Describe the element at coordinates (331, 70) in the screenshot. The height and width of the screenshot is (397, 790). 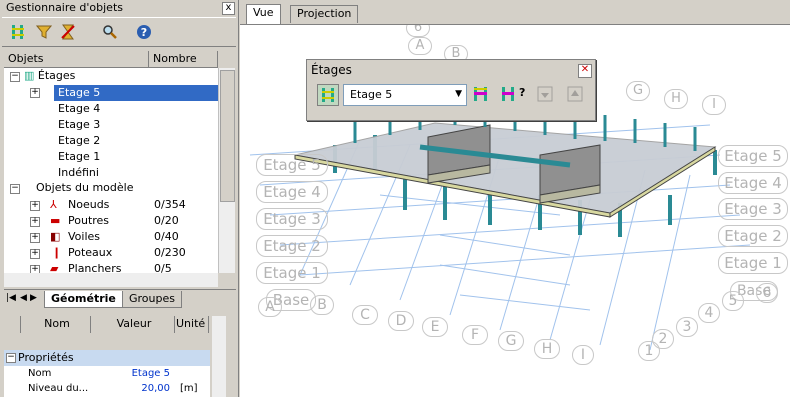
I see `floors-toolbar-title: Étages` at that location.